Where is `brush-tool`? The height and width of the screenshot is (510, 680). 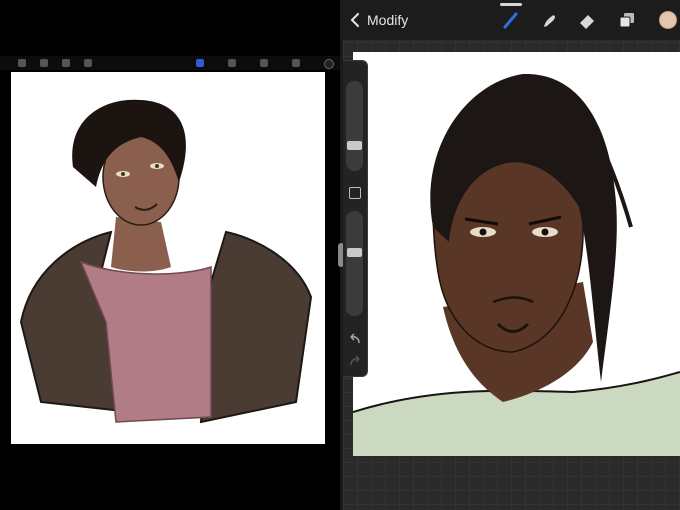 brush-tool is located at coordinates (511, 20).